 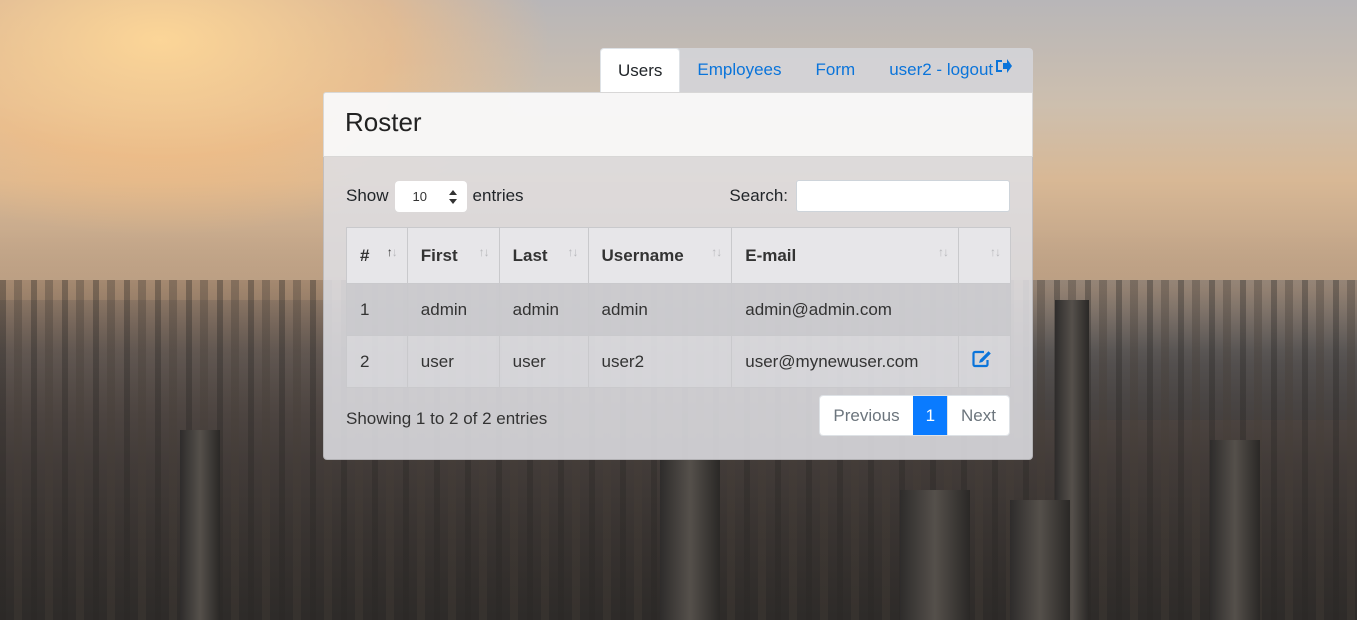 I want to click on next-button: Next, so click(x=978, y=415).